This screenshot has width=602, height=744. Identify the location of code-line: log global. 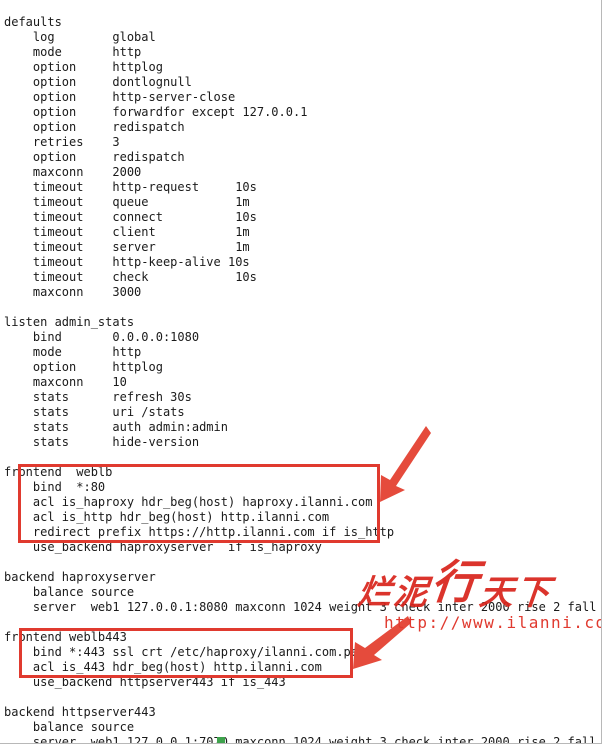
(80, 37).